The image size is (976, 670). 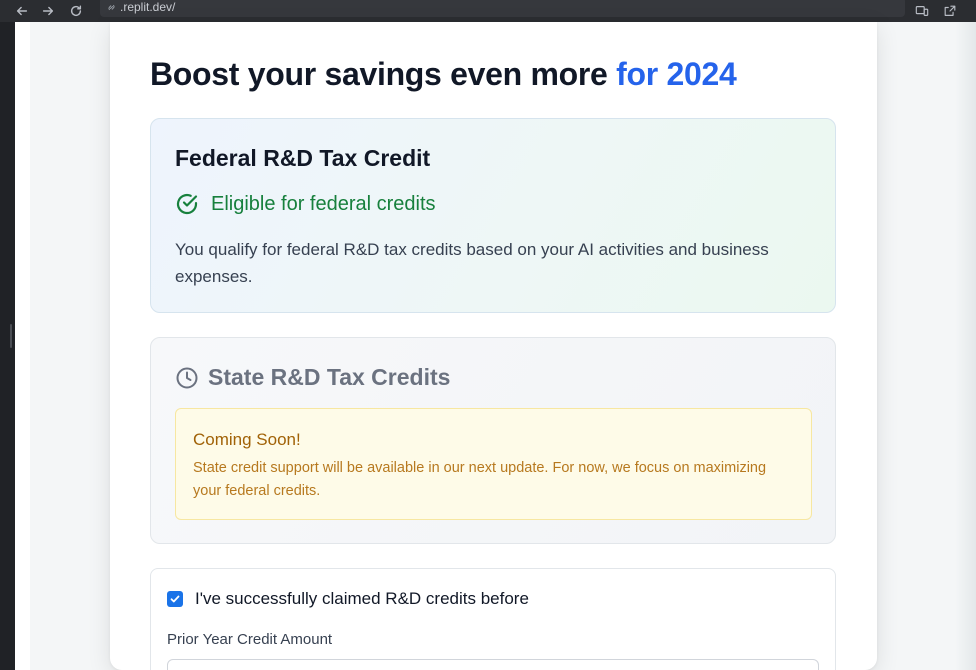 What do you see at coordinates (383, 74) in the screenshot?
I see `title-main: Boost your savings even more` at bounding box center [383, 74].